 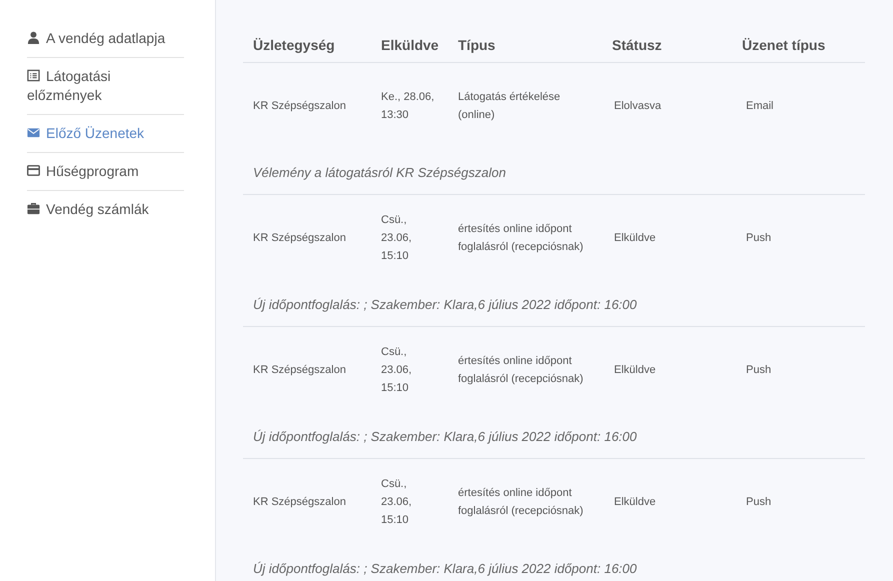 I want to click on briefcase-icon, so click(x=33, y=208).